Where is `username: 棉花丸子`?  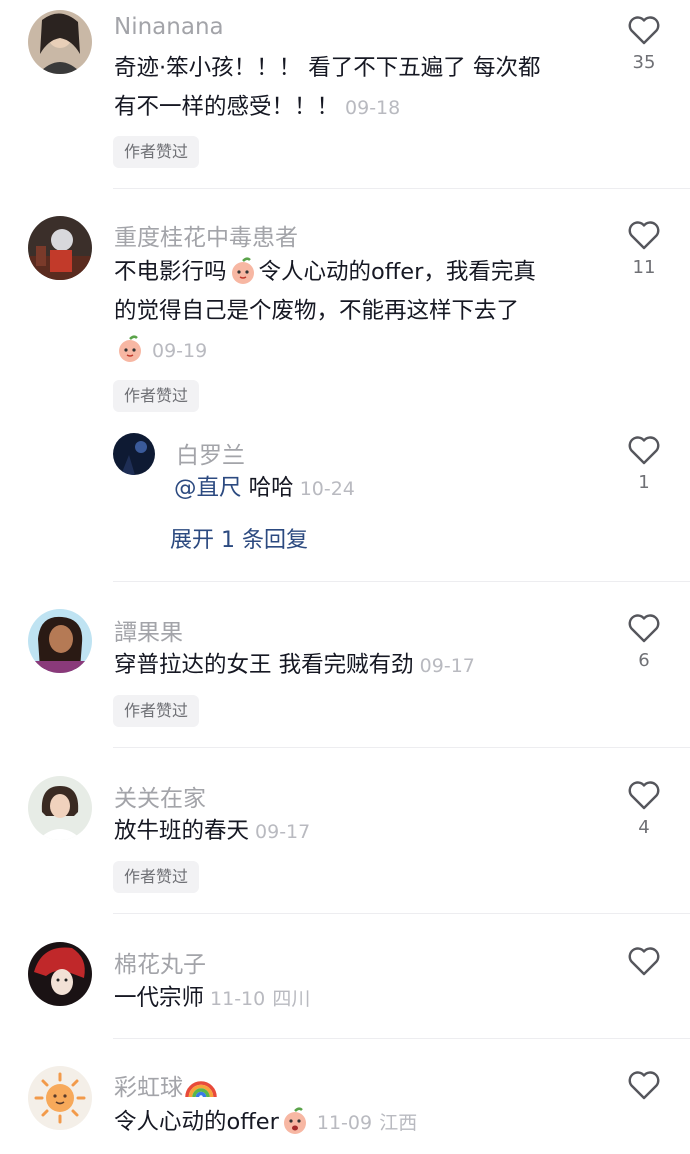
username: 棉花丸子 is located at coordinates (160, 962).